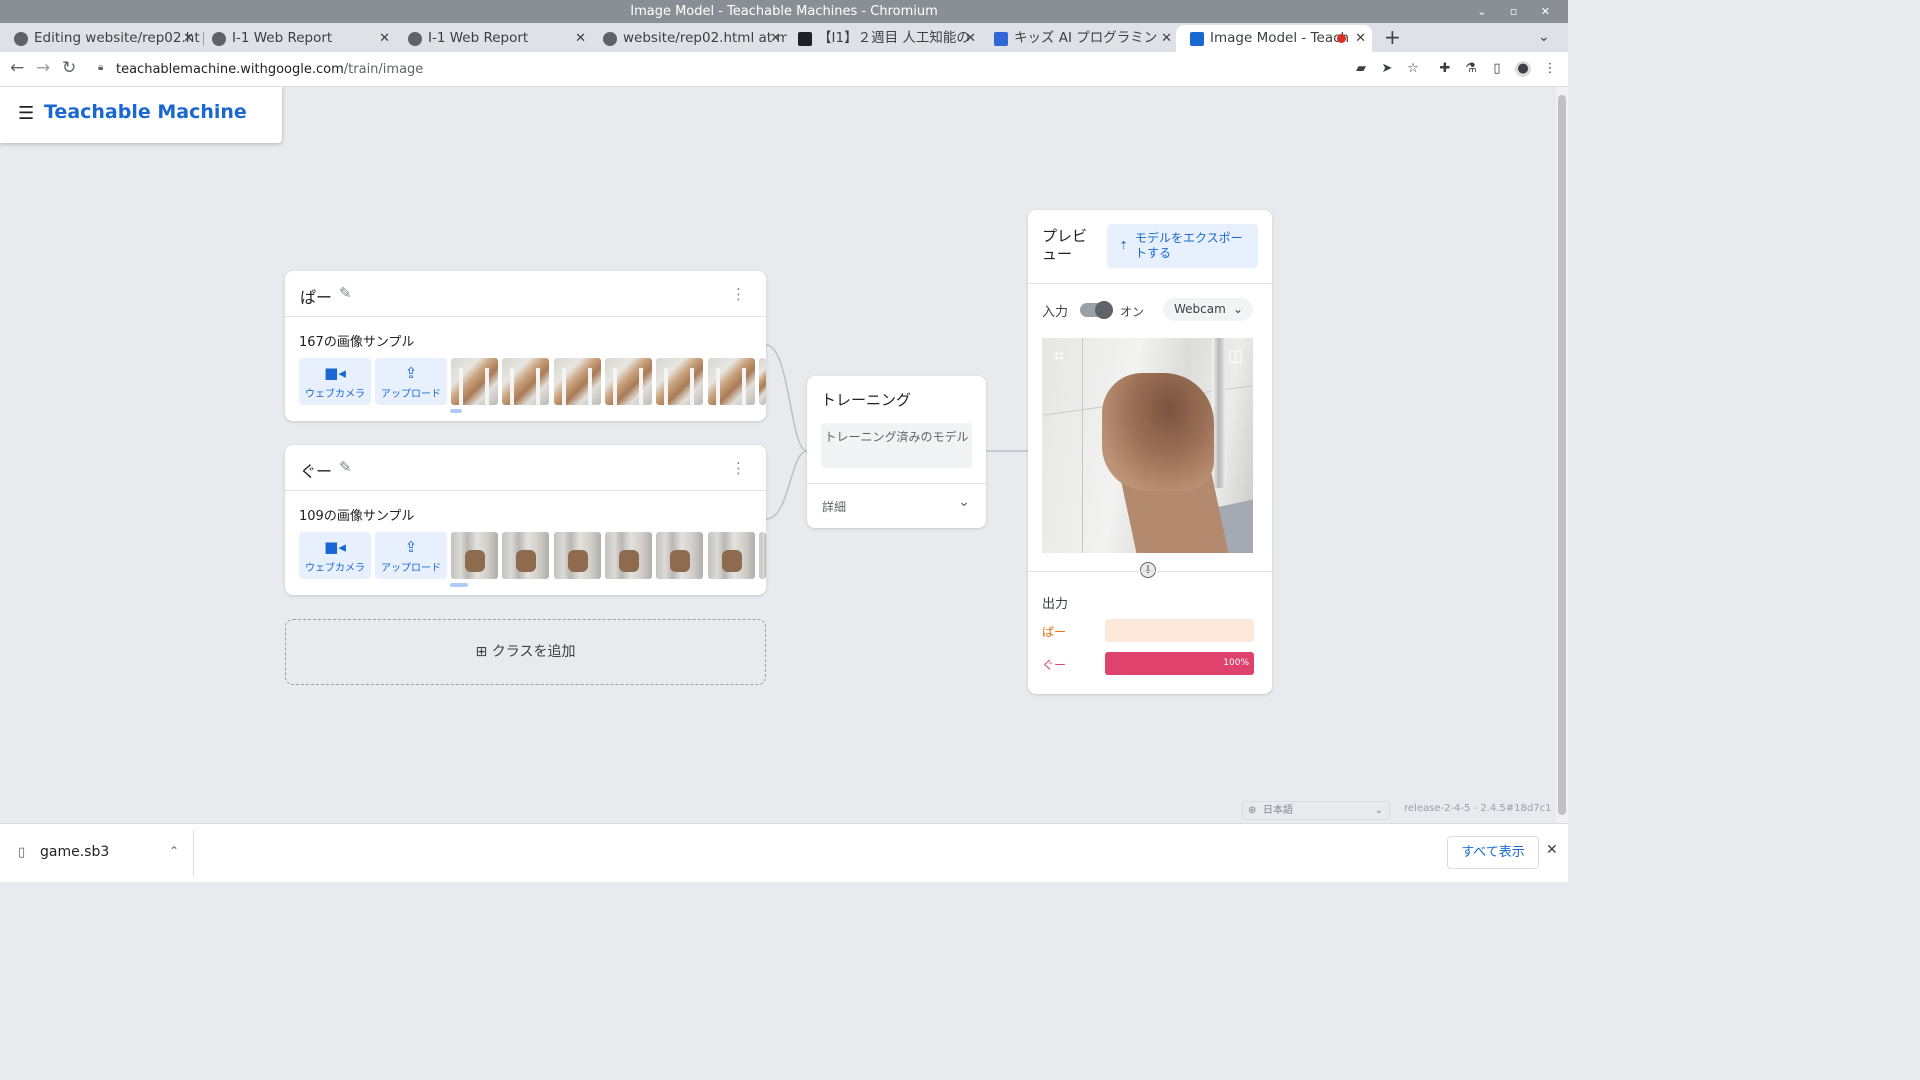 Image resolution: width=1920 pixels, height=1080 pixels. What do you see at coordinates (1392, 37) in the screenshot?
I see `new-tab-icon: +` at bounding box center [1392, 37].